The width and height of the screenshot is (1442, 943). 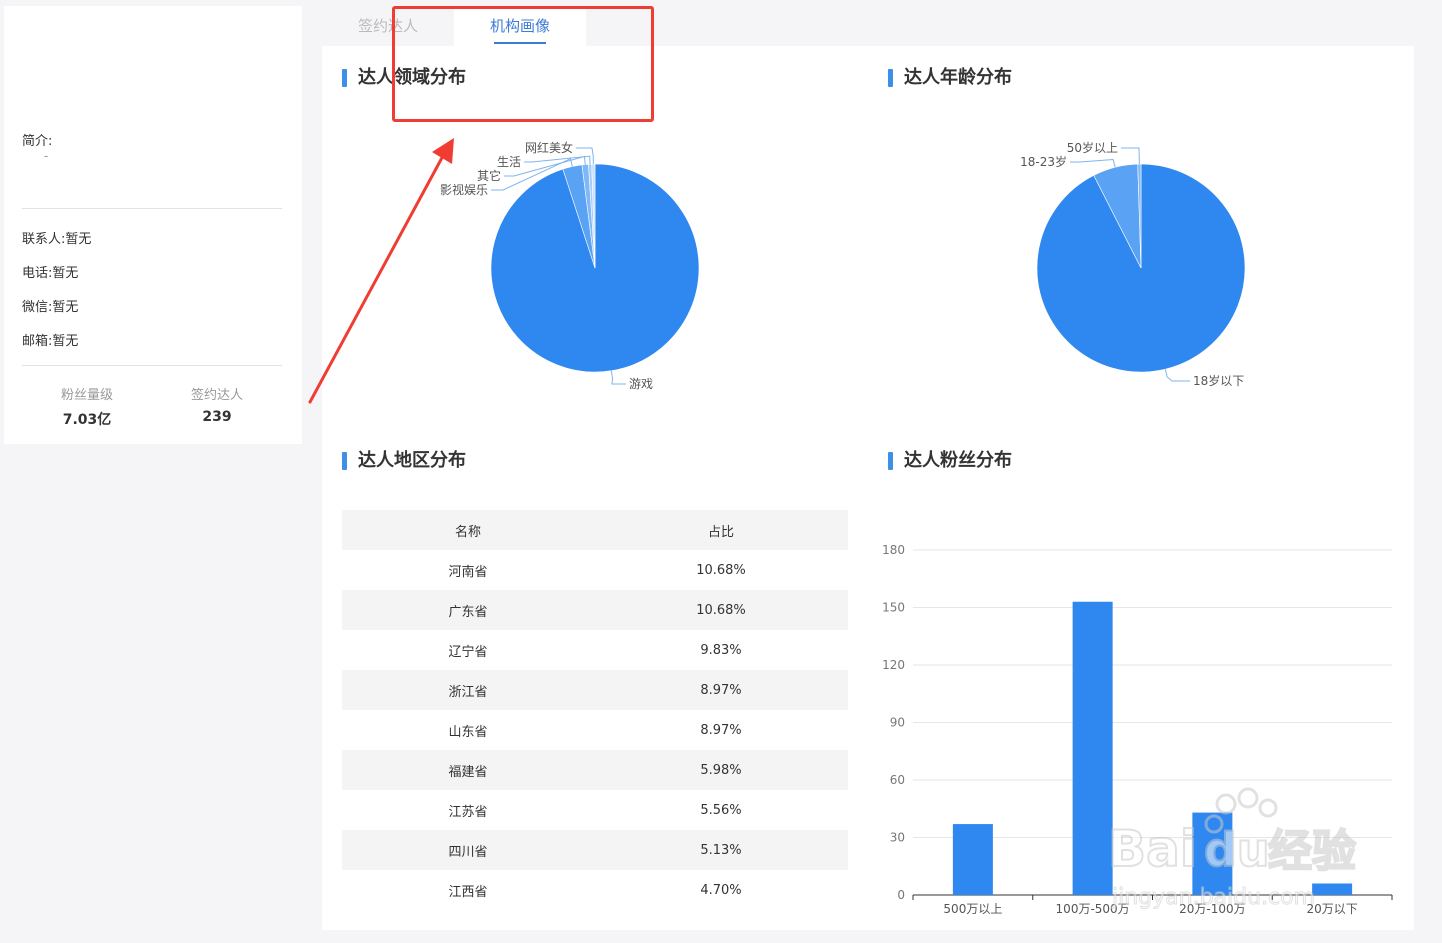 I want to click on region-name: 辽宁省, so click(x=468, y=652).